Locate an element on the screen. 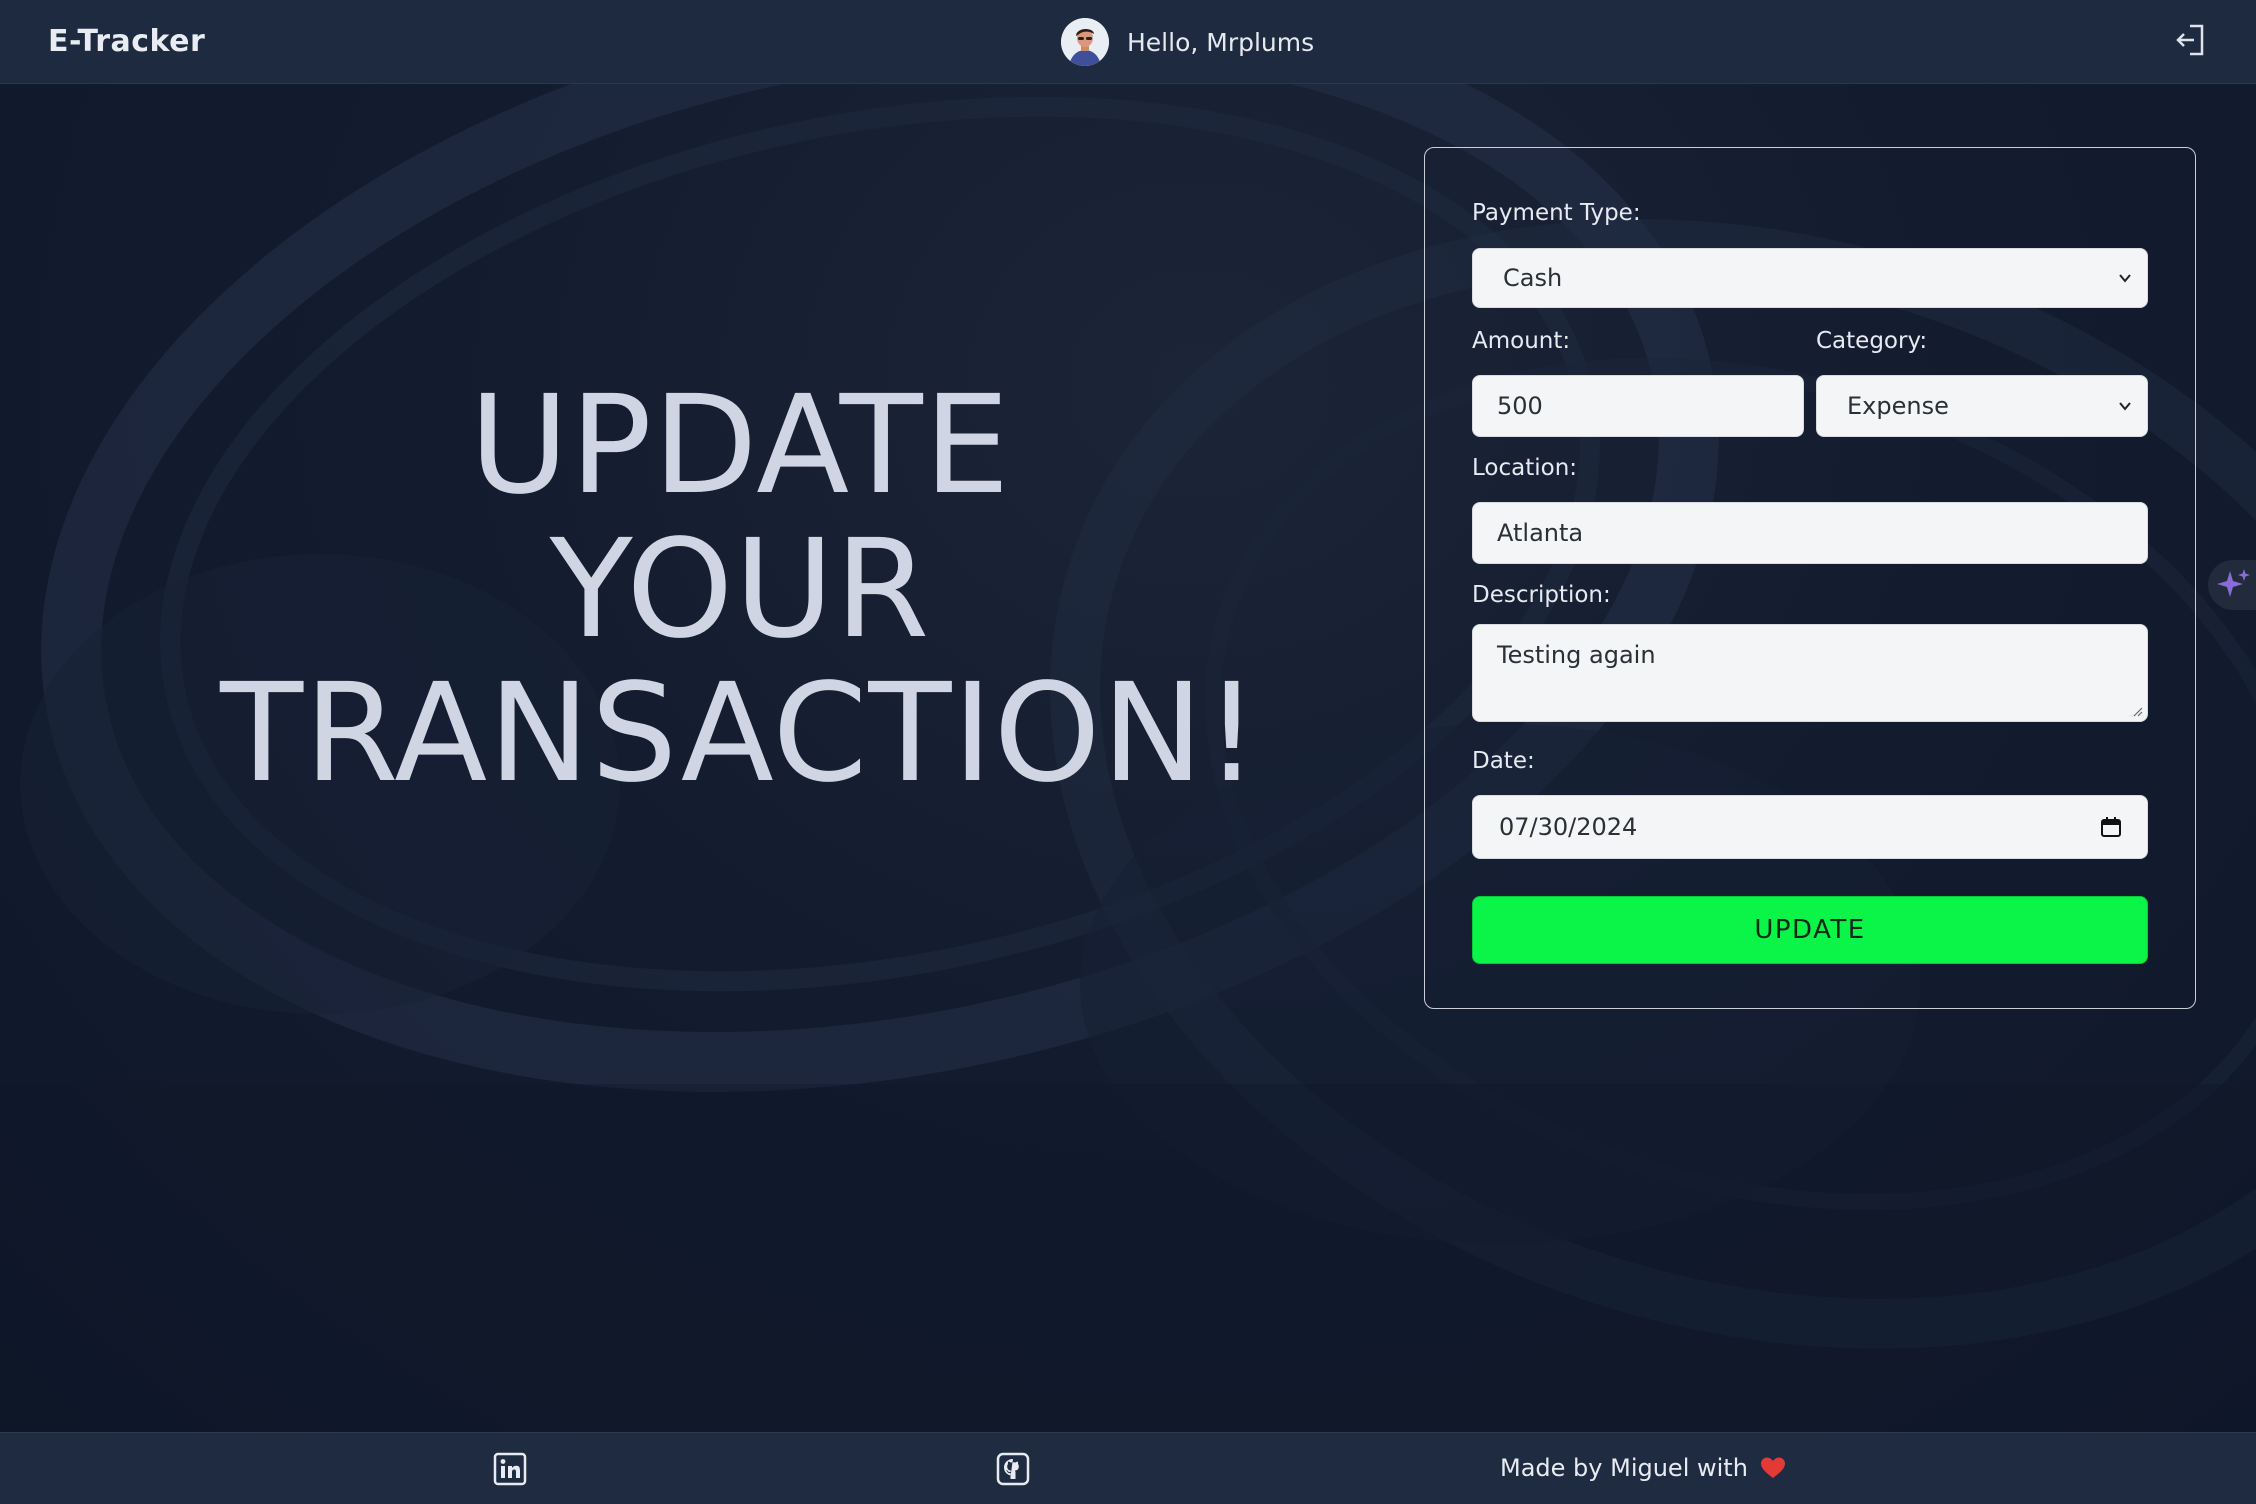 The image size is (2256, 1504). location-label: Location: is located at coordinates (1525, 468).